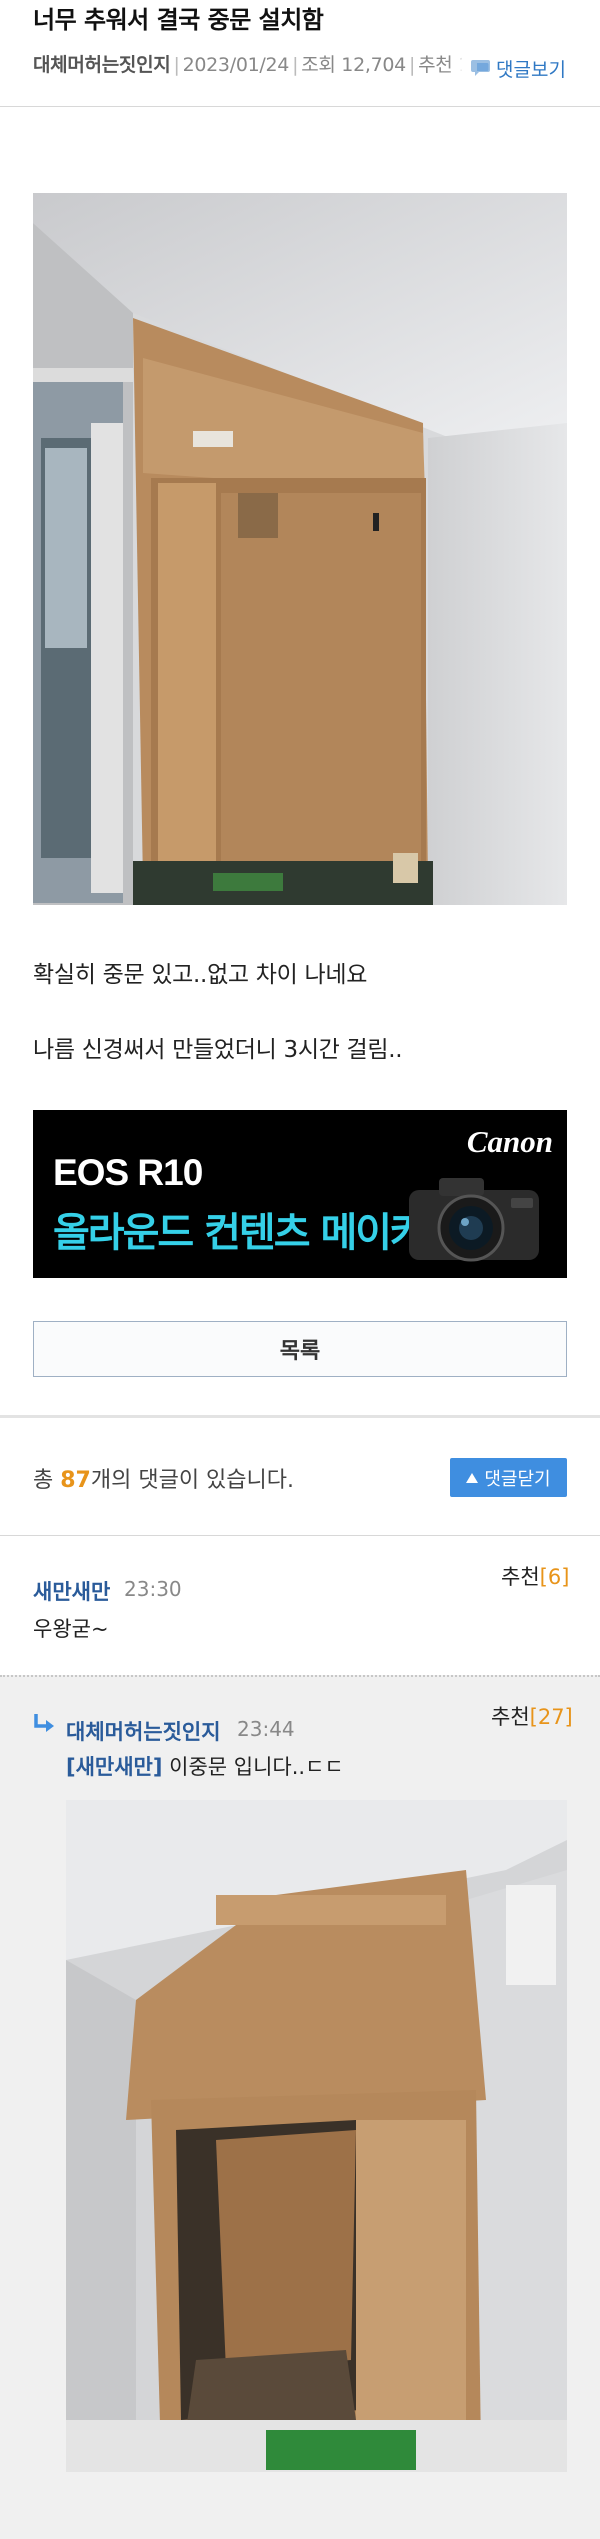 The width and height of the screenshot is (600, 2539). What do you see at coordinates (240, 1233) in the screenshot?
I see `ad-slogan: 올라운드 컨텐츠 메이커` at bounding box center [240, 1233].